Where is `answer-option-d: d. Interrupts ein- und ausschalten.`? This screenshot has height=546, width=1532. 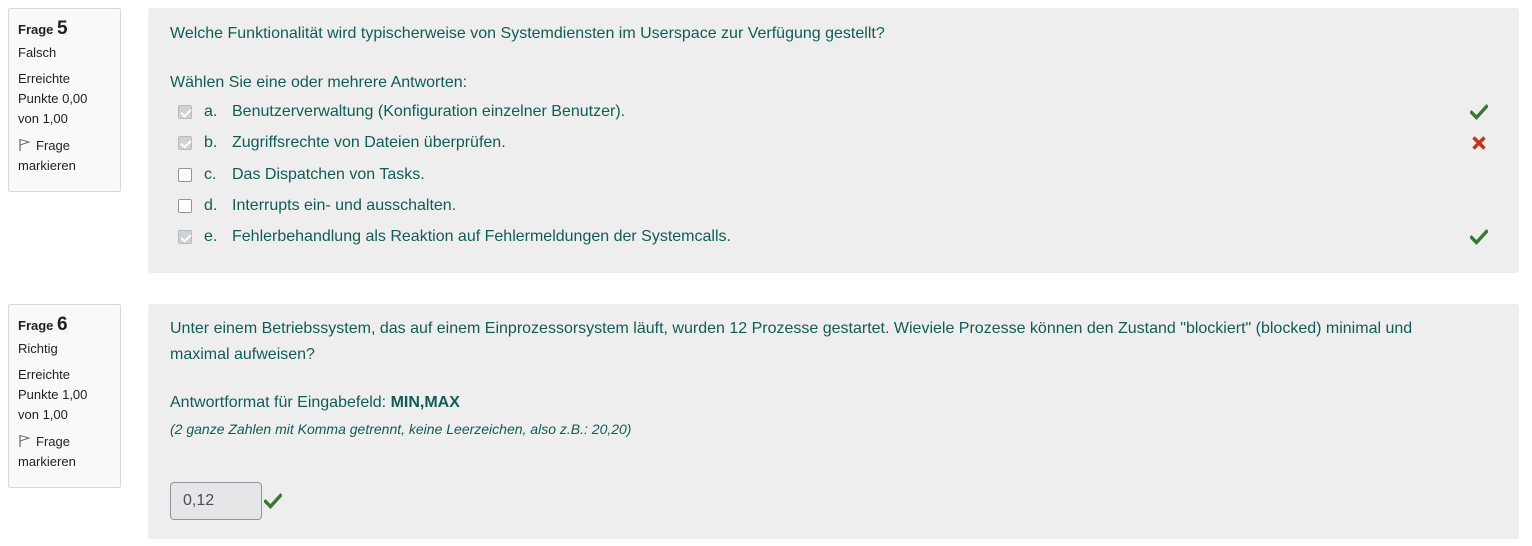
answer-option-d: d. Interrupts ein- und ausschalten. is located at coordinates (848, 206).